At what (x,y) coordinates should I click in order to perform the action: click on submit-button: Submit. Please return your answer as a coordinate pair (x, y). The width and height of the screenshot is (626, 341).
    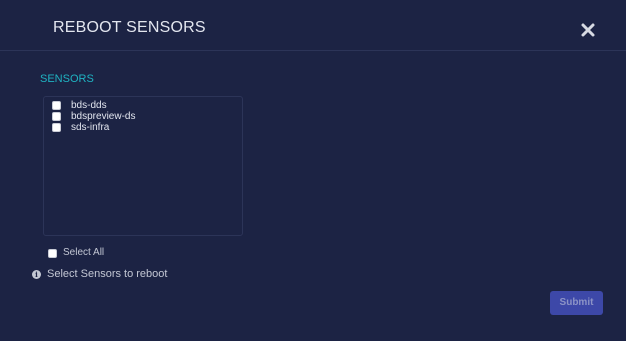
    Looking at the image, I should click on (576, 303).